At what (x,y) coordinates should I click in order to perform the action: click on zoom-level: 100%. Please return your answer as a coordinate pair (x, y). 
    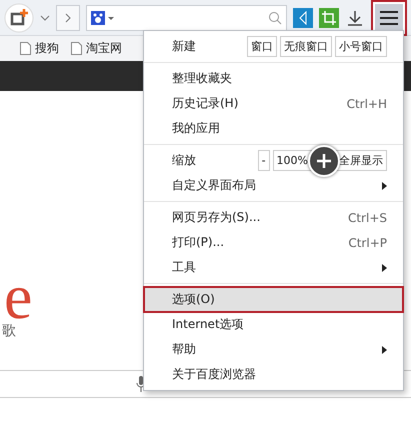
    Looking at the image, I should click on (292, 160).